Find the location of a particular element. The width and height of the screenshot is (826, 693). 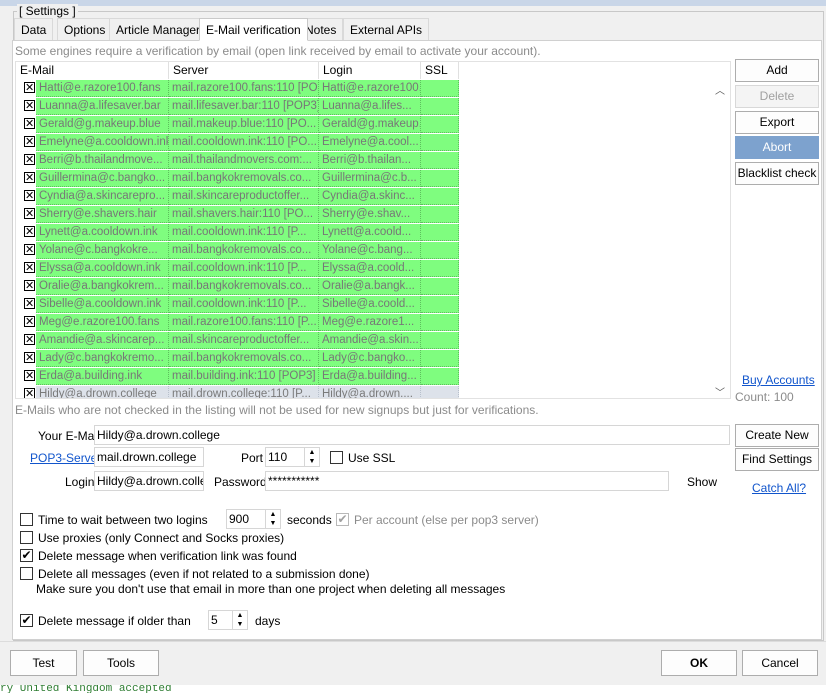

use-ssl-checkbox is located at coordinates (336, 457).